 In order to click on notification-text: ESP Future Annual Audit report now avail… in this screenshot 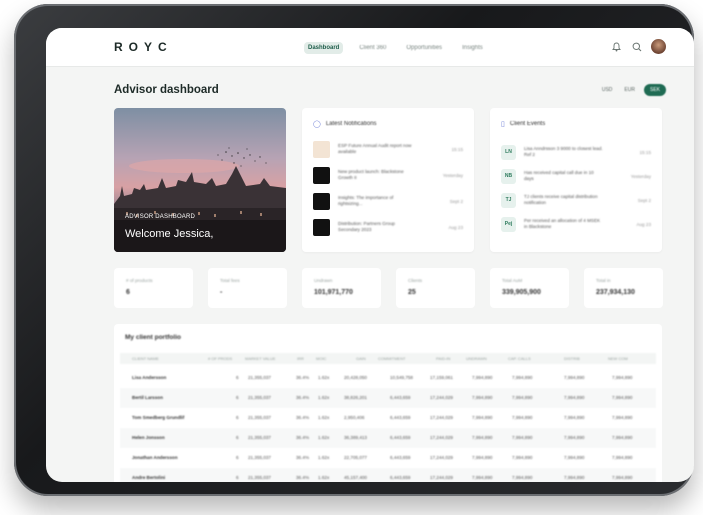, I will do `click(375, 148)`.